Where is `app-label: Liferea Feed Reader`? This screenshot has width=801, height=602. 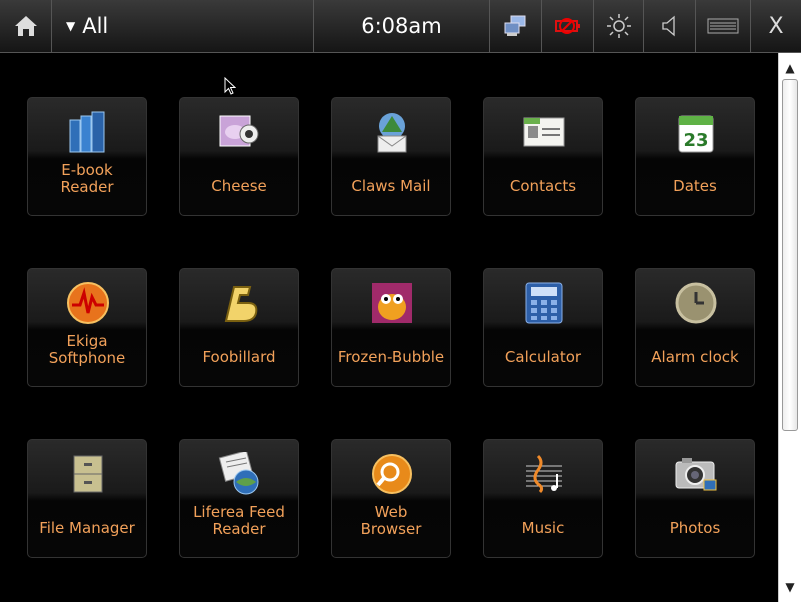 app-label: Liferea Feed Reader is located at coordinates (239, 521).